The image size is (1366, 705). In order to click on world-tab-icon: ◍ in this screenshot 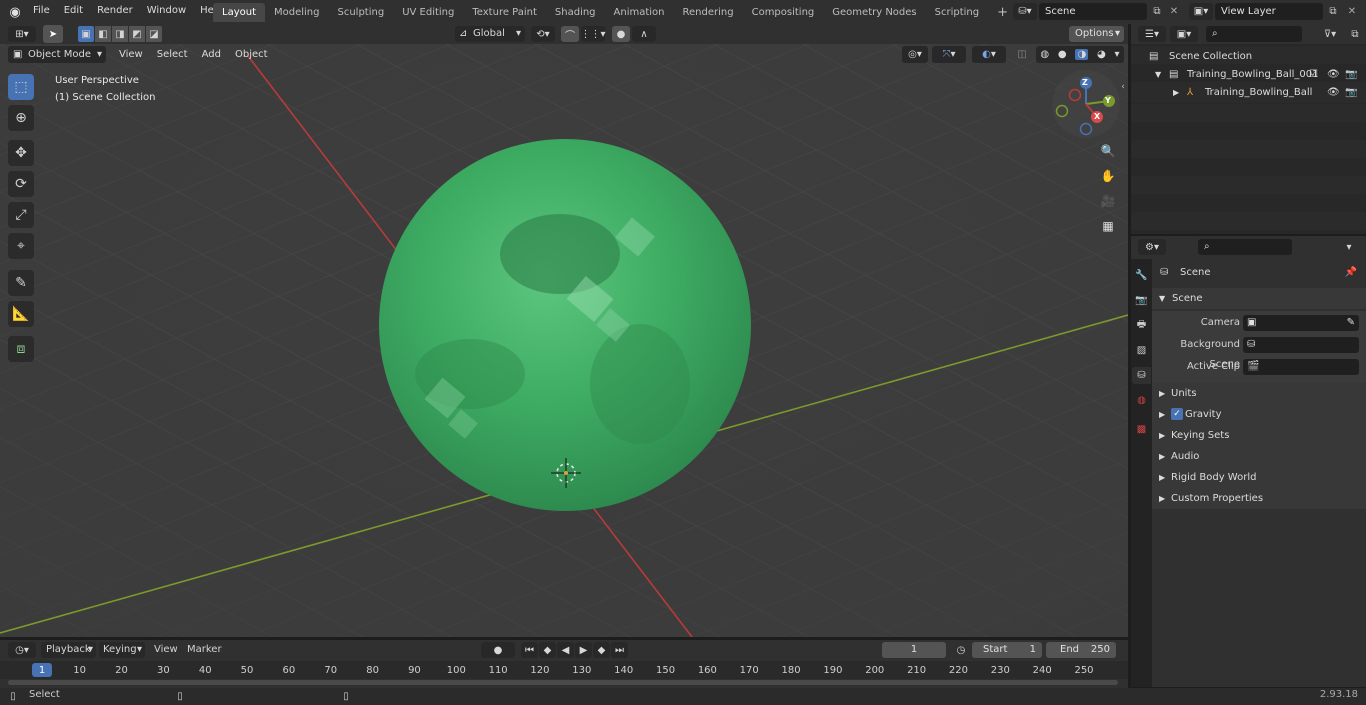, I will do `click(1141, 400)`.